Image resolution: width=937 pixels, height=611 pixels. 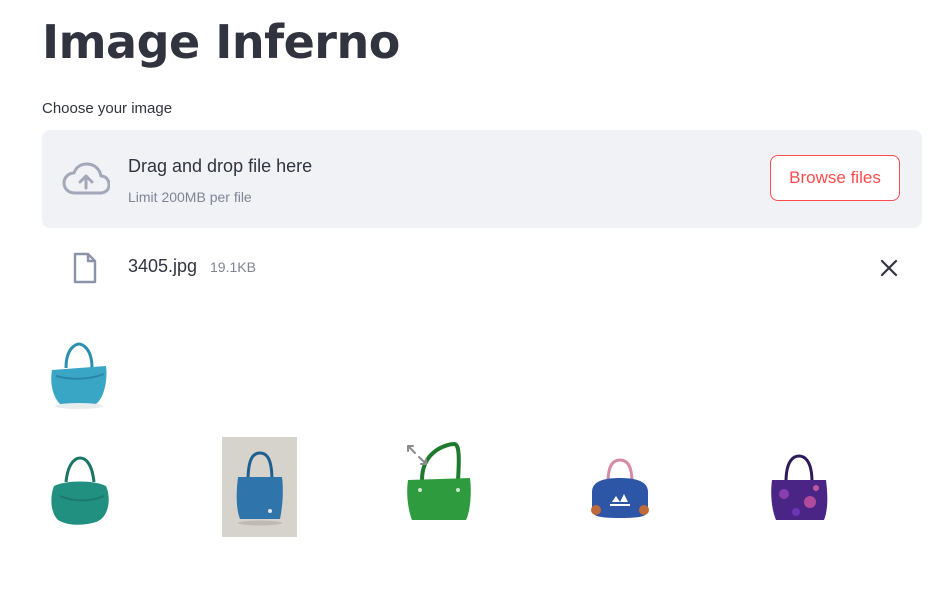 What do you see at coordinates (86, 178) in the screenshot?
I see `cloud-upload-icon` at bounding box center [86, 178].